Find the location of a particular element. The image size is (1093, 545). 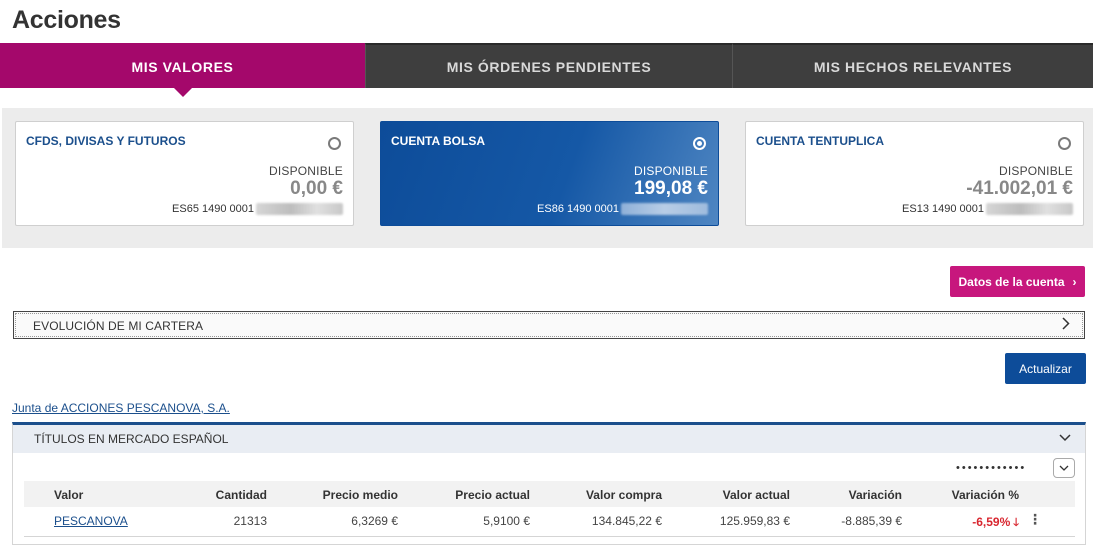

shareholder-meeting-link: Junta de ACCIONES PESCANOVA, S.A. is located at coordinates (121, 408).